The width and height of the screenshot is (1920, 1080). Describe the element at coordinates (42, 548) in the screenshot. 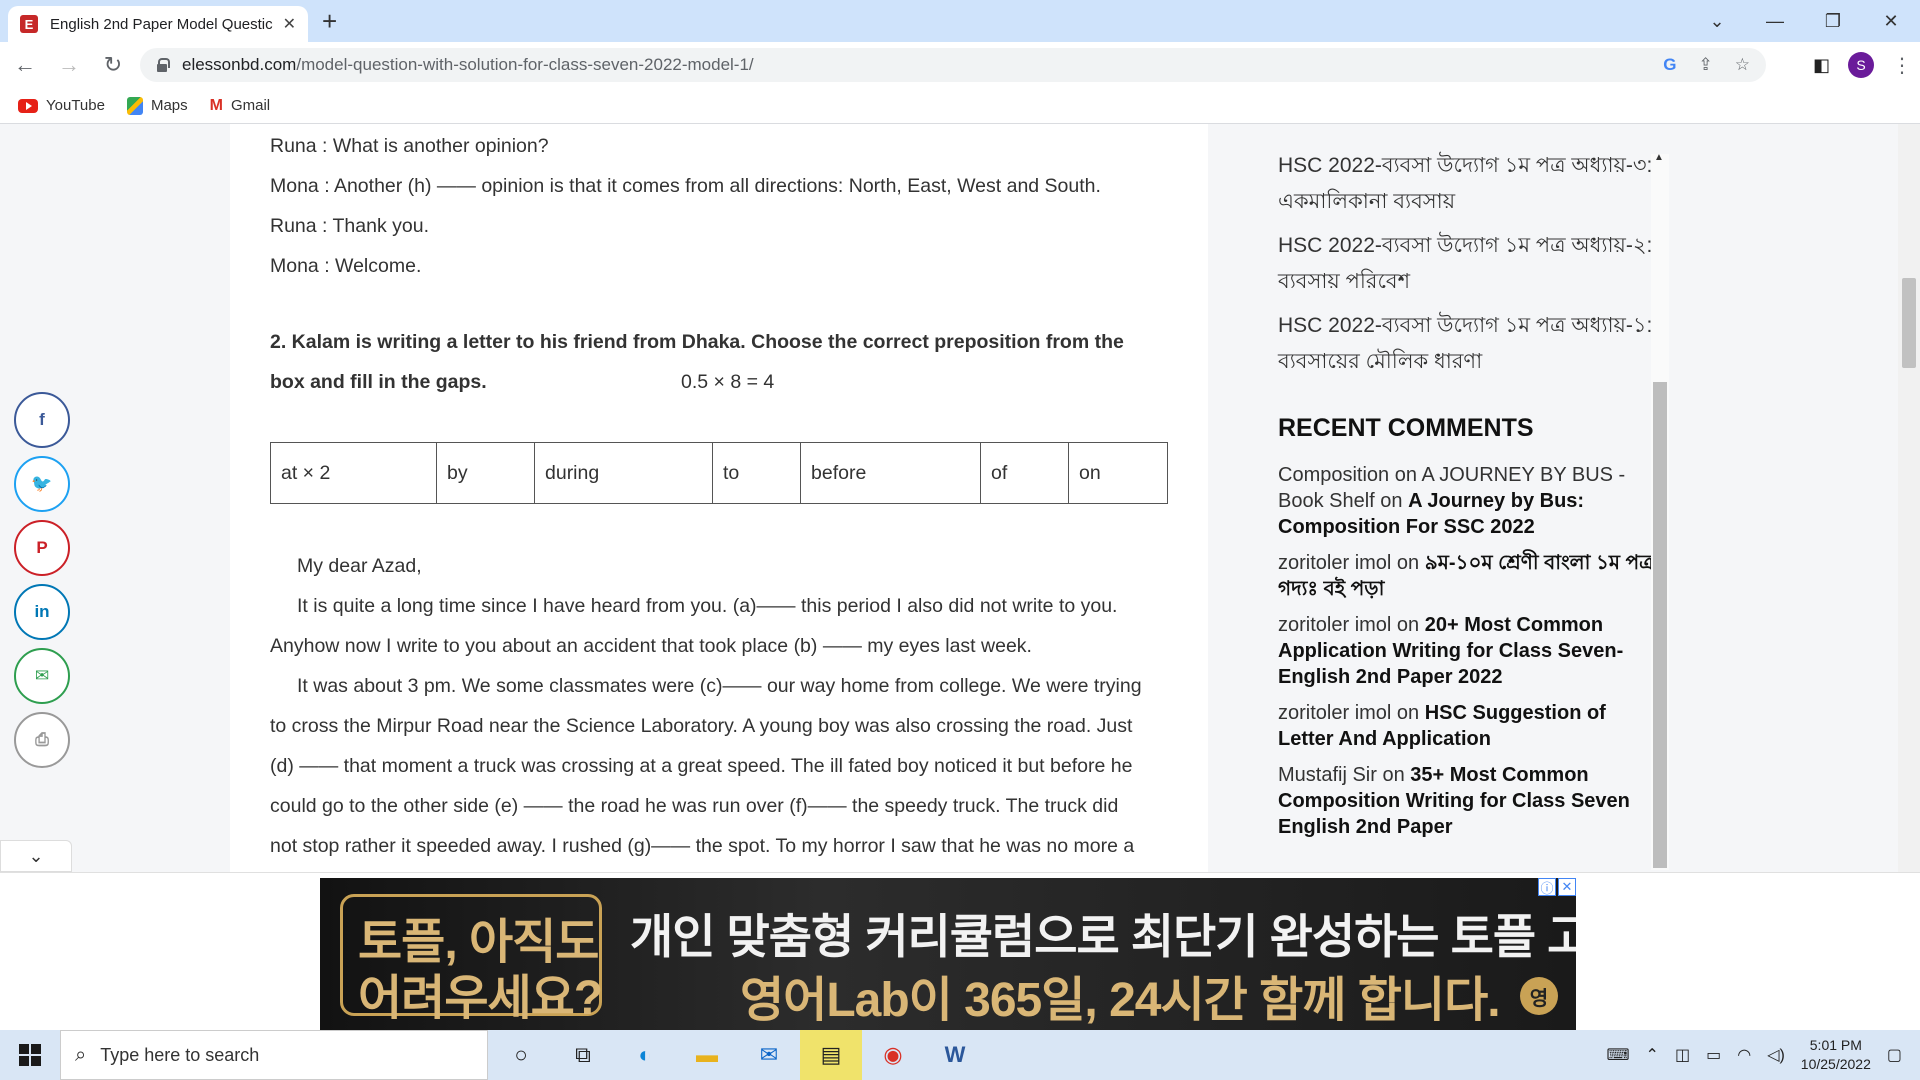

I see `share-pinterest-button: P` at that location.